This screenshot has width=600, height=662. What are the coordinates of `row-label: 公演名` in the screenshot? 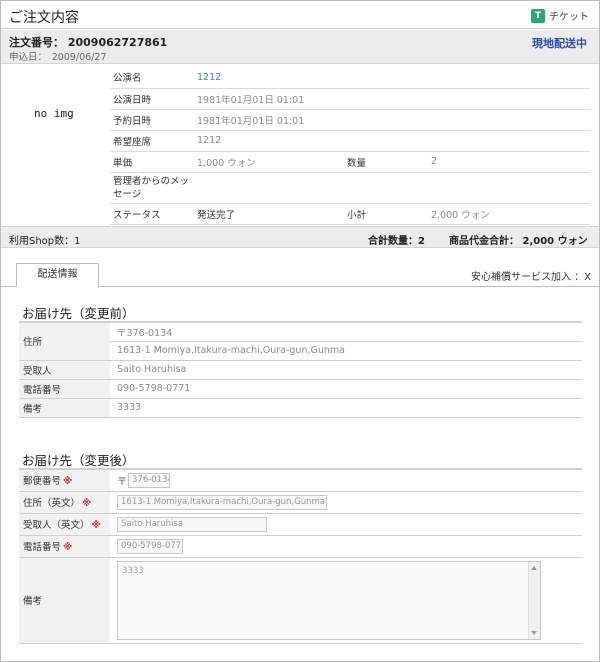 It's located at (152, 78).